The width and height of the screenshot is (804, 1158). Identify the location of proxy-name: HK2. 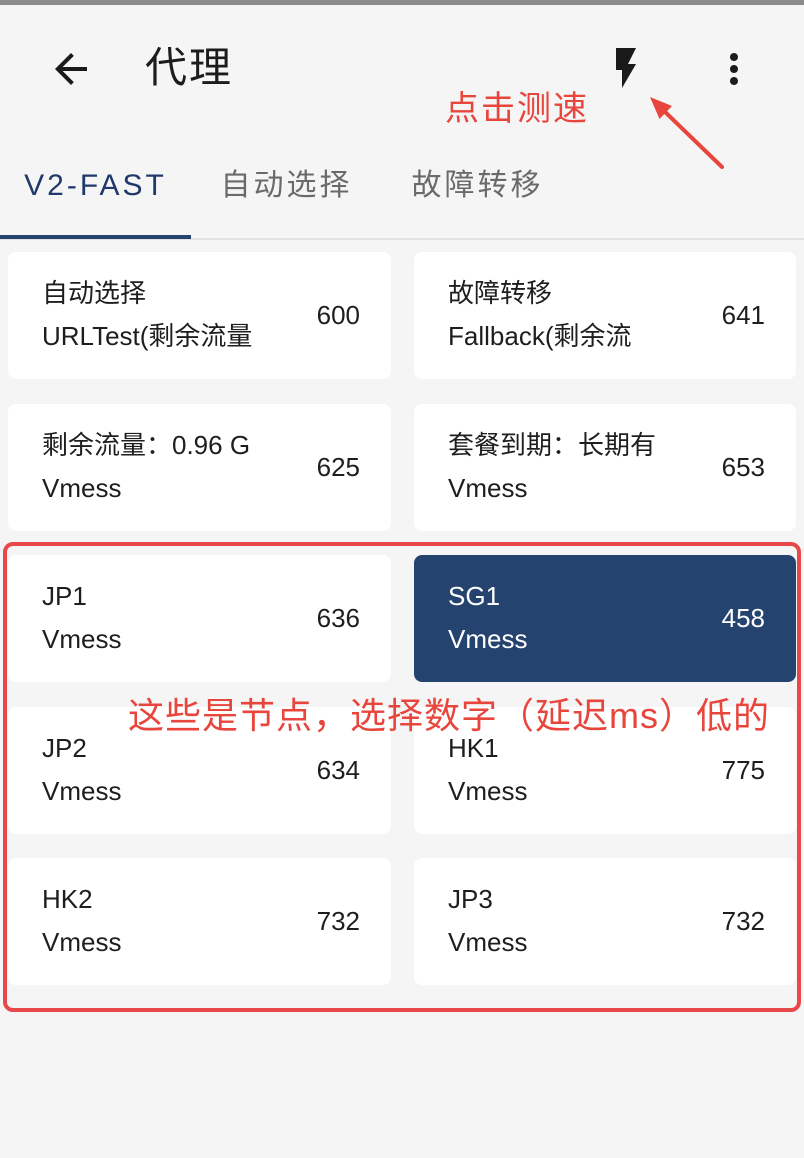
(67, 899).